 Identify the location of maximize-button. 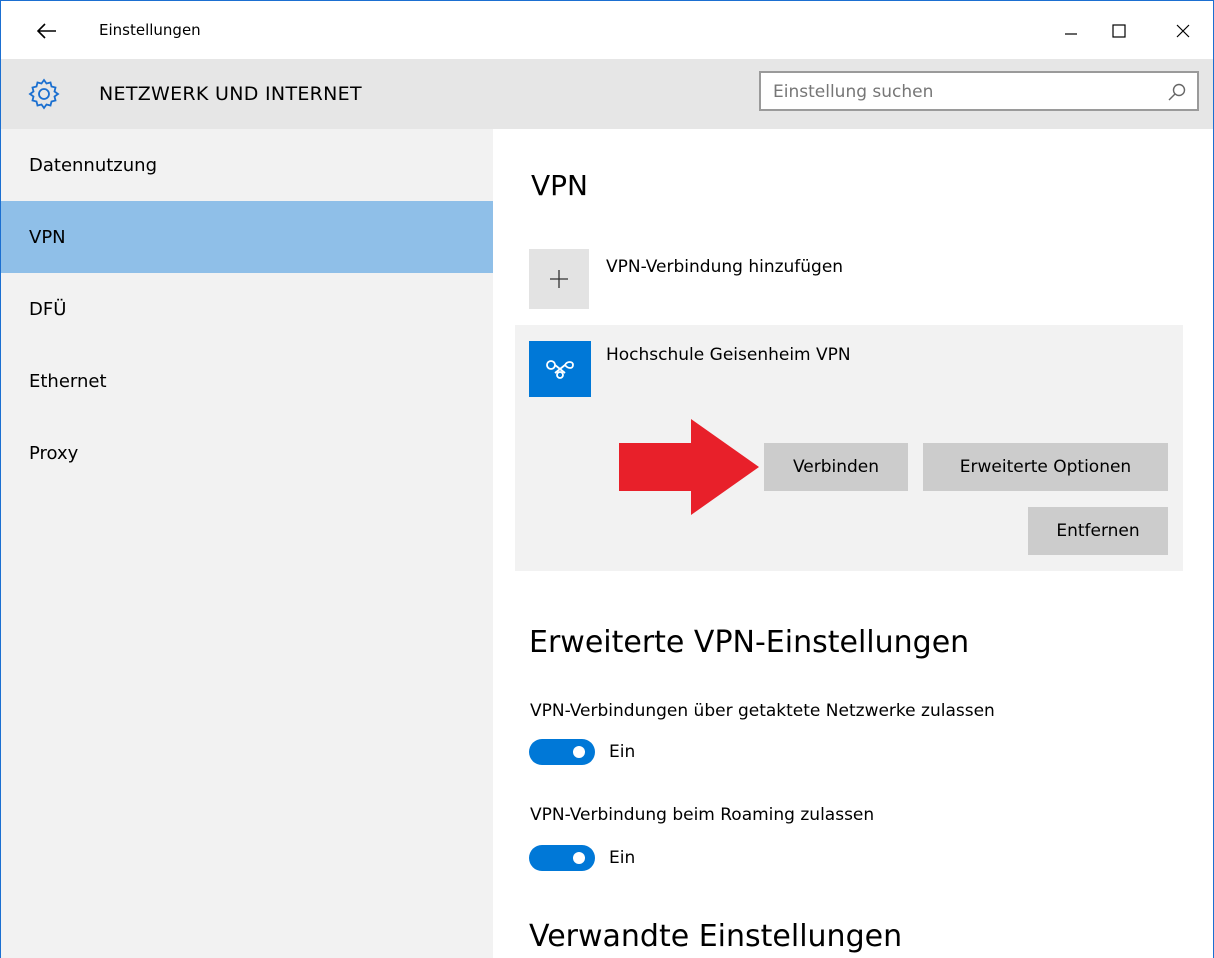
(1119, 31).